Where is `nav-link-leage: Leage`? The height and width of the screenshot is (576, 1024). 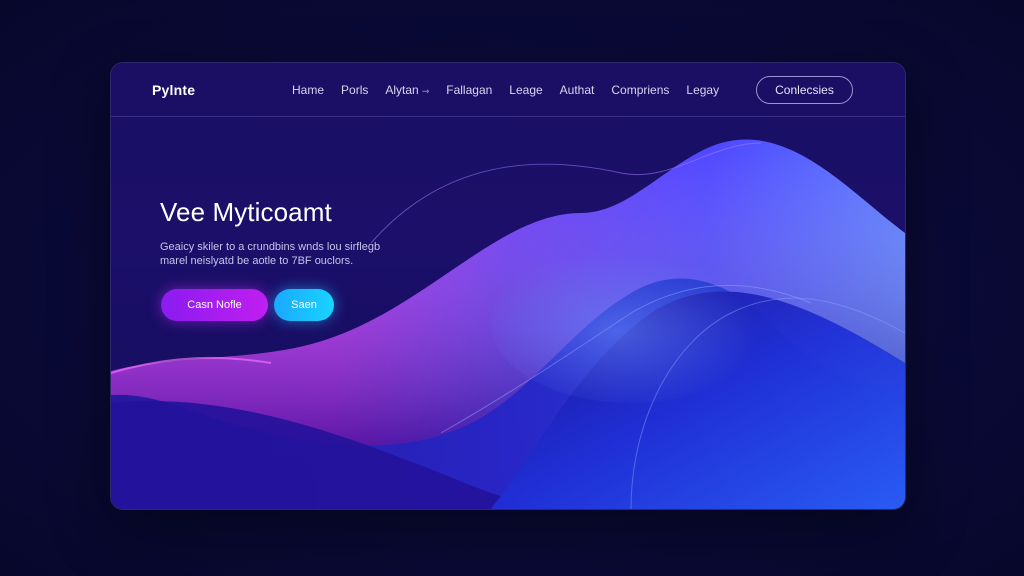 nav-link-leage: Leage is located at coordinates (525, 90).